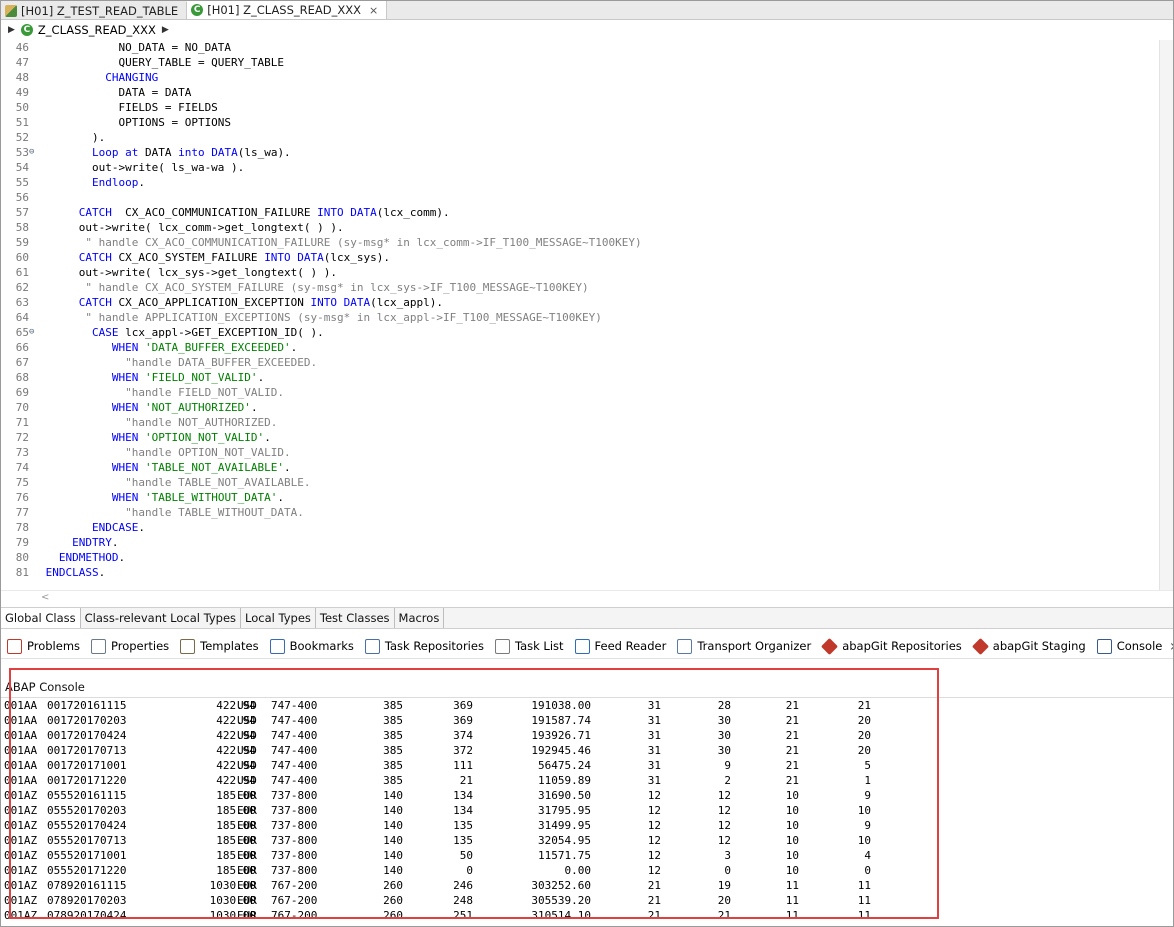 The height and width of the screenshot is (927, 1174). Describe the element at coordinates (321, 437) in the screenshot. I see `code-line: 72 WHEN 'OPTION_NOT_VALID'.` at that location.